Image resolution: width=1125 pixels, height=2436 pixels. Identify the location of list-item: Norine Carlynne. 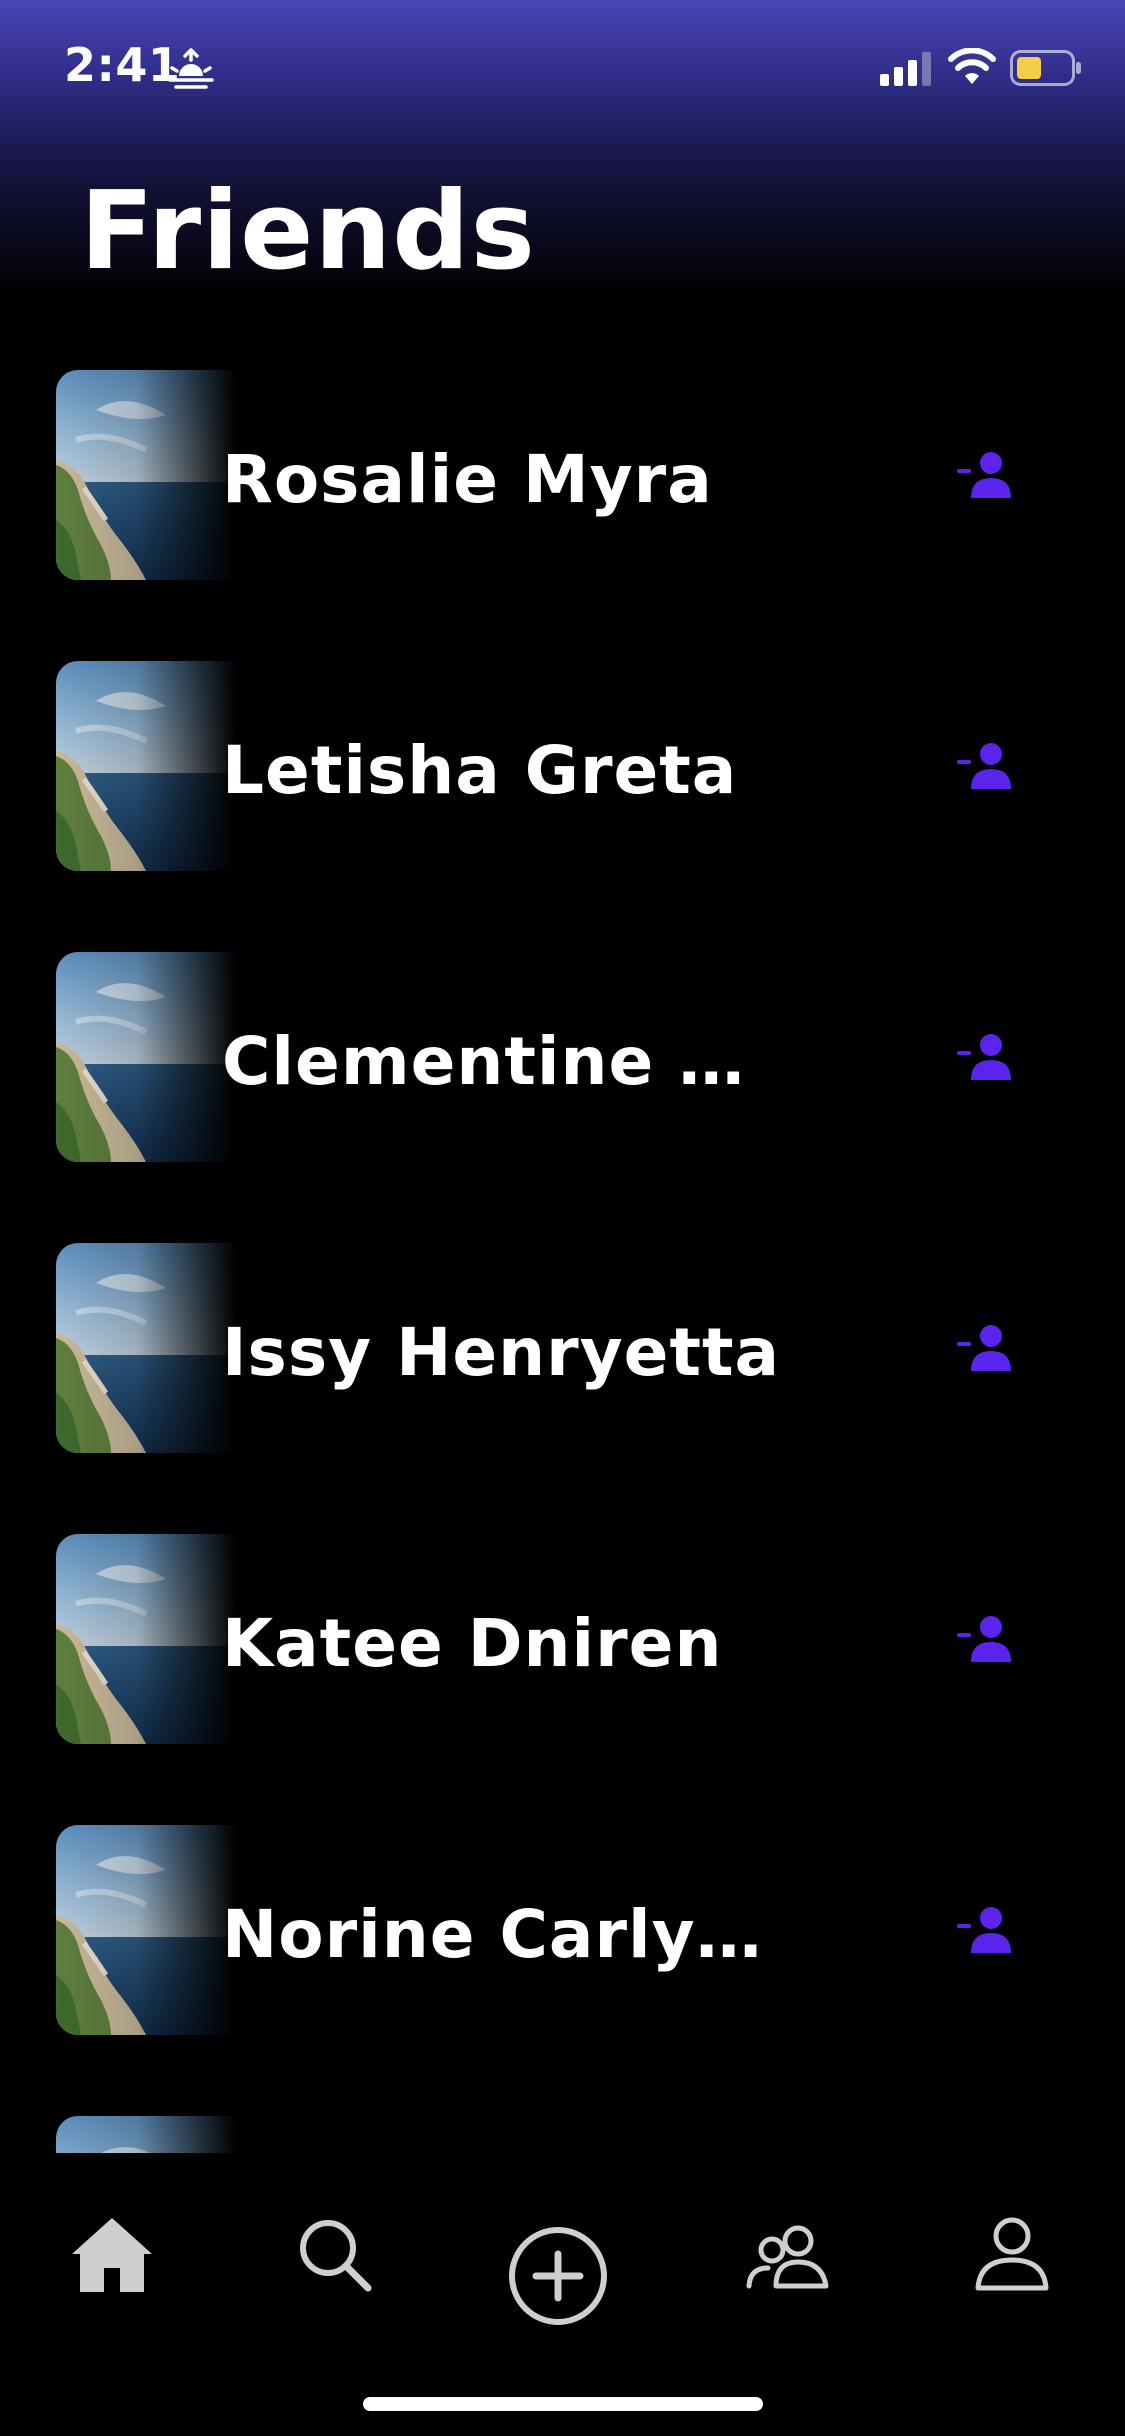
(562, 1929).